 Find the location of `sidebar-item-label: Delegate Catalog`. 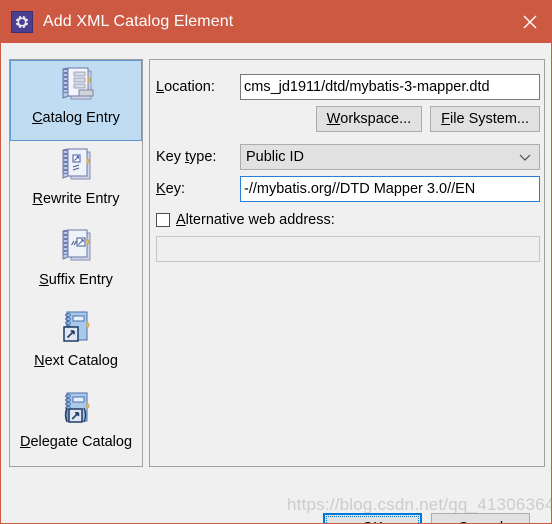

sidebar-item-label: Delegate Catalog is located at coordinates (76, 442).